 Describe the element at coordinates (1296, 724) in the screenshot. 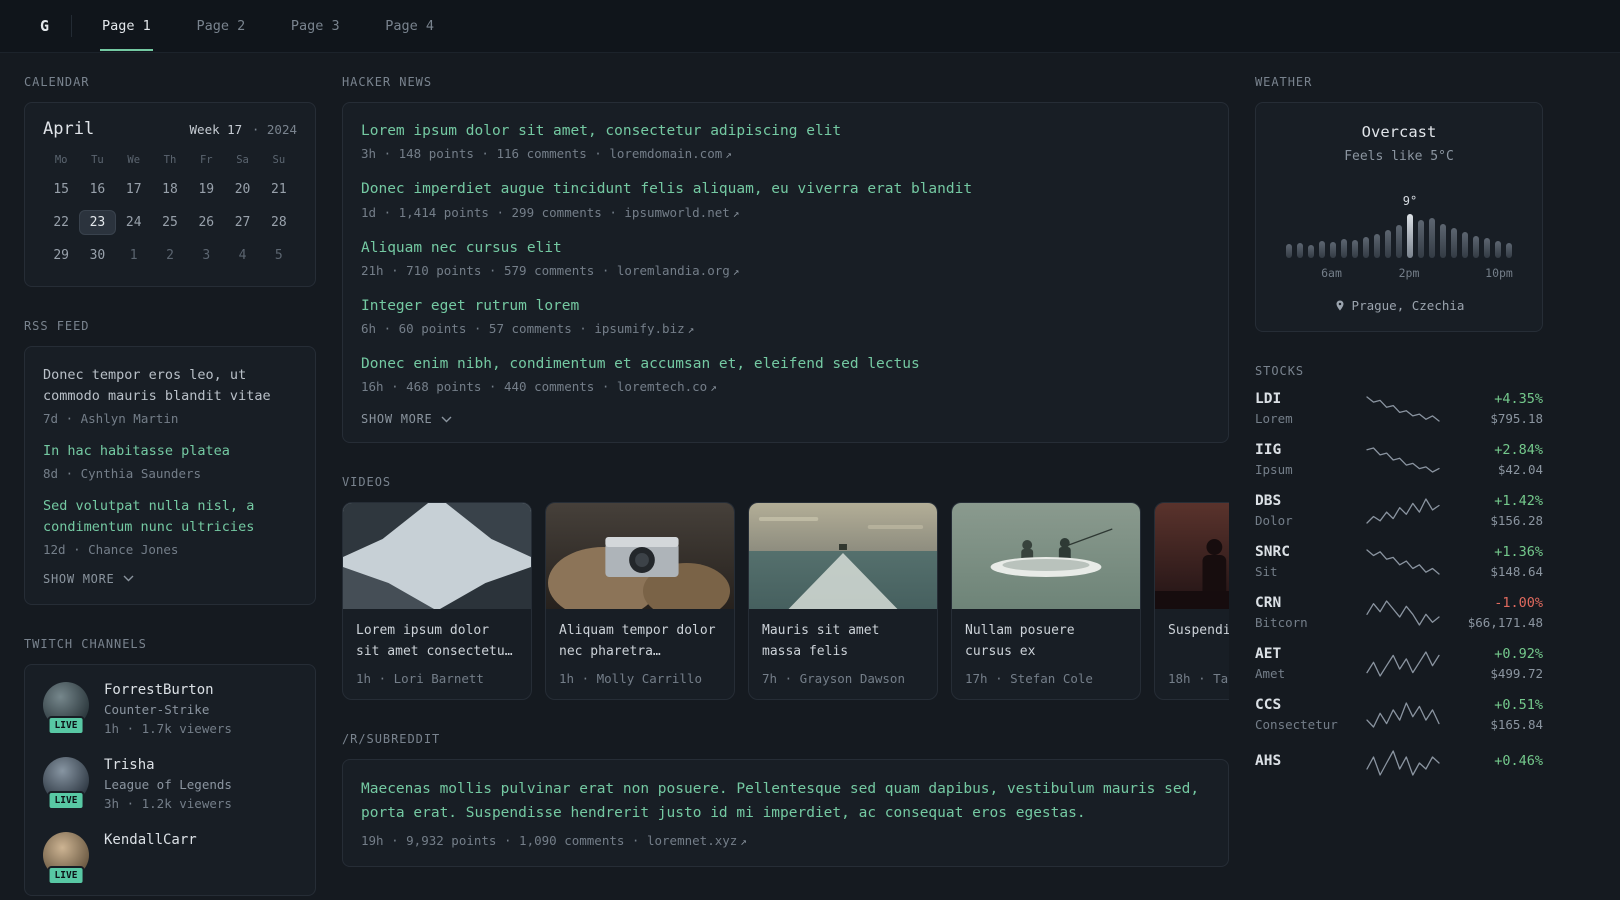

I see `stock-name: Consectetur` at that location.